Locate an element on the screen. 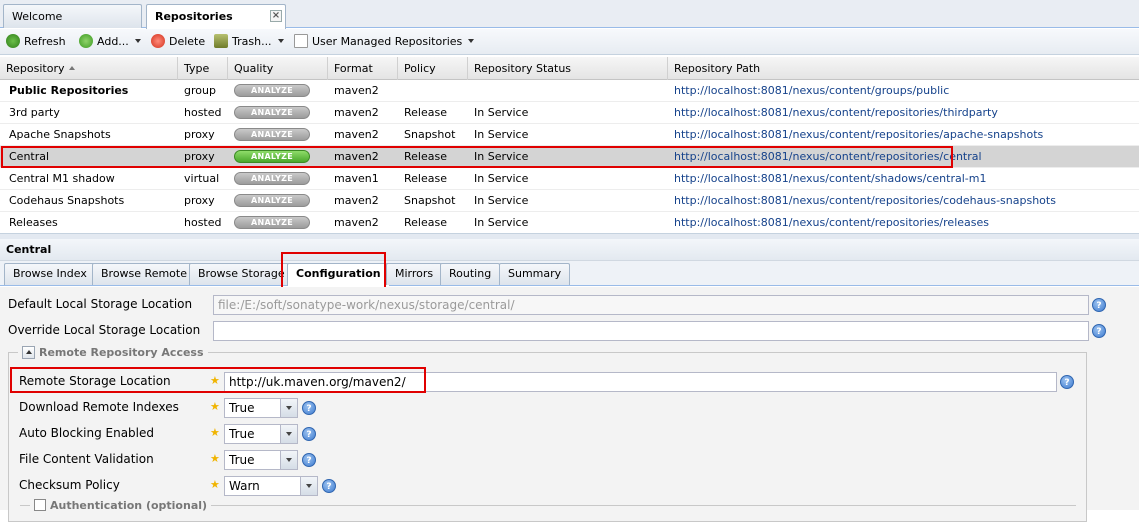 Image resolution: width=1139 pixels, height=522 pixels. repository-status is located at coordinates (565, 91).